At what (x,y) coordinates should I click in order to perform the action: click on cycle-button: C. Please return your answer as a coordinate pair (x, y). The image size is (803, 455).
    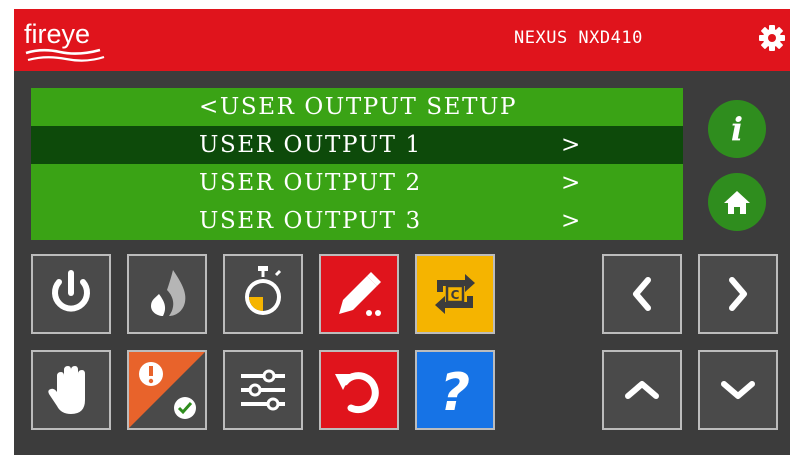
    Looking at the image, I should click on (455, 294).